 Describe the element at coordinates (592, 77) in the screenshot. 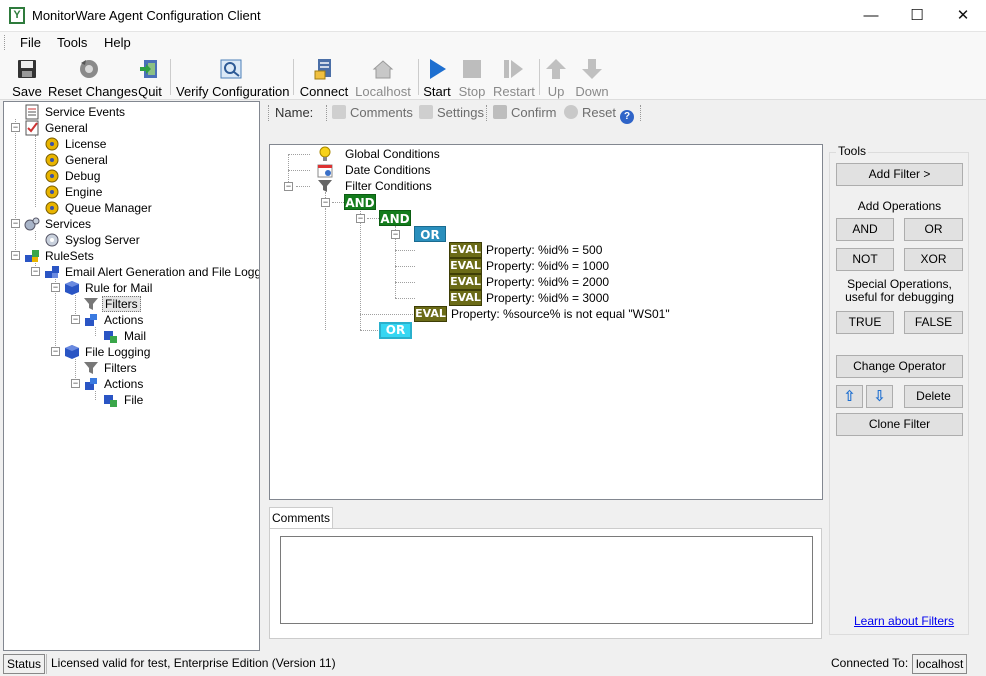

I see `down-button: Down` at that location.